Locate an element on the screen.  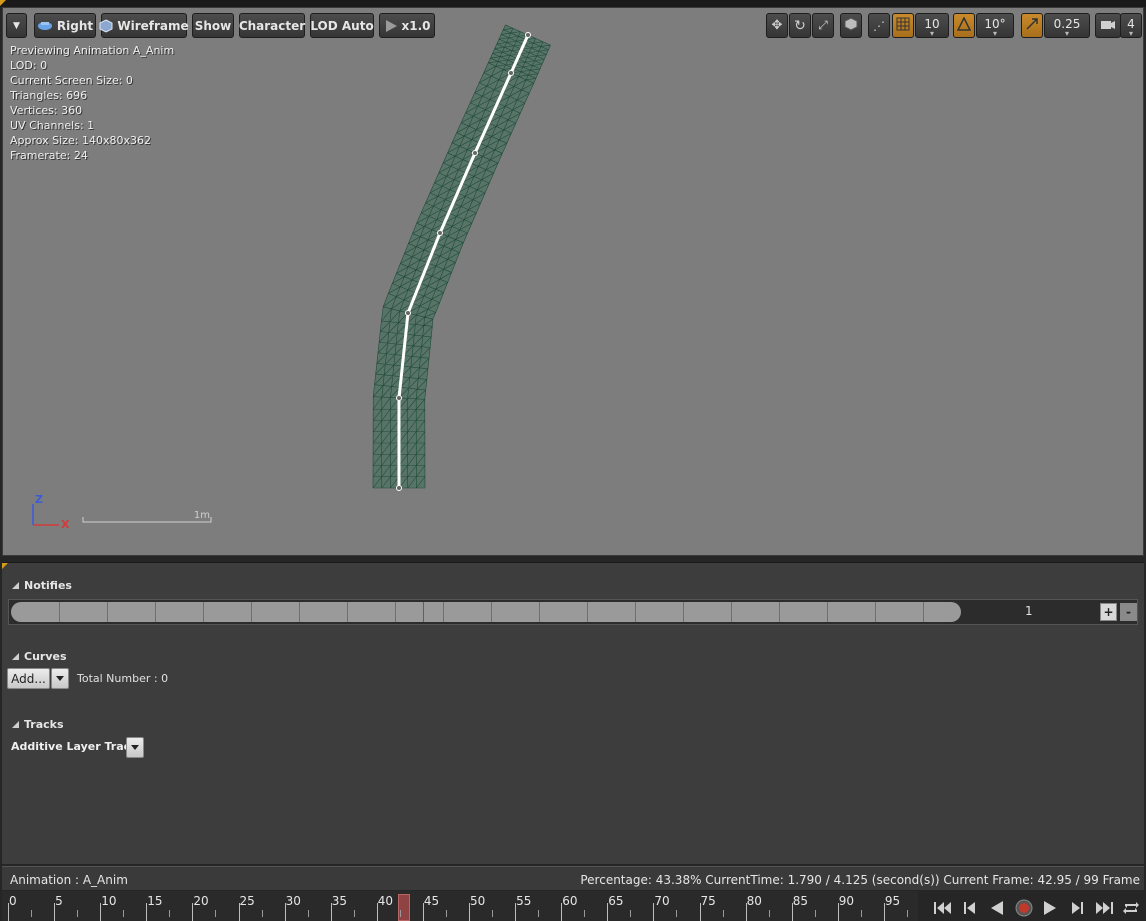
timeline-label: 20 is located at coordinates (201, 901).